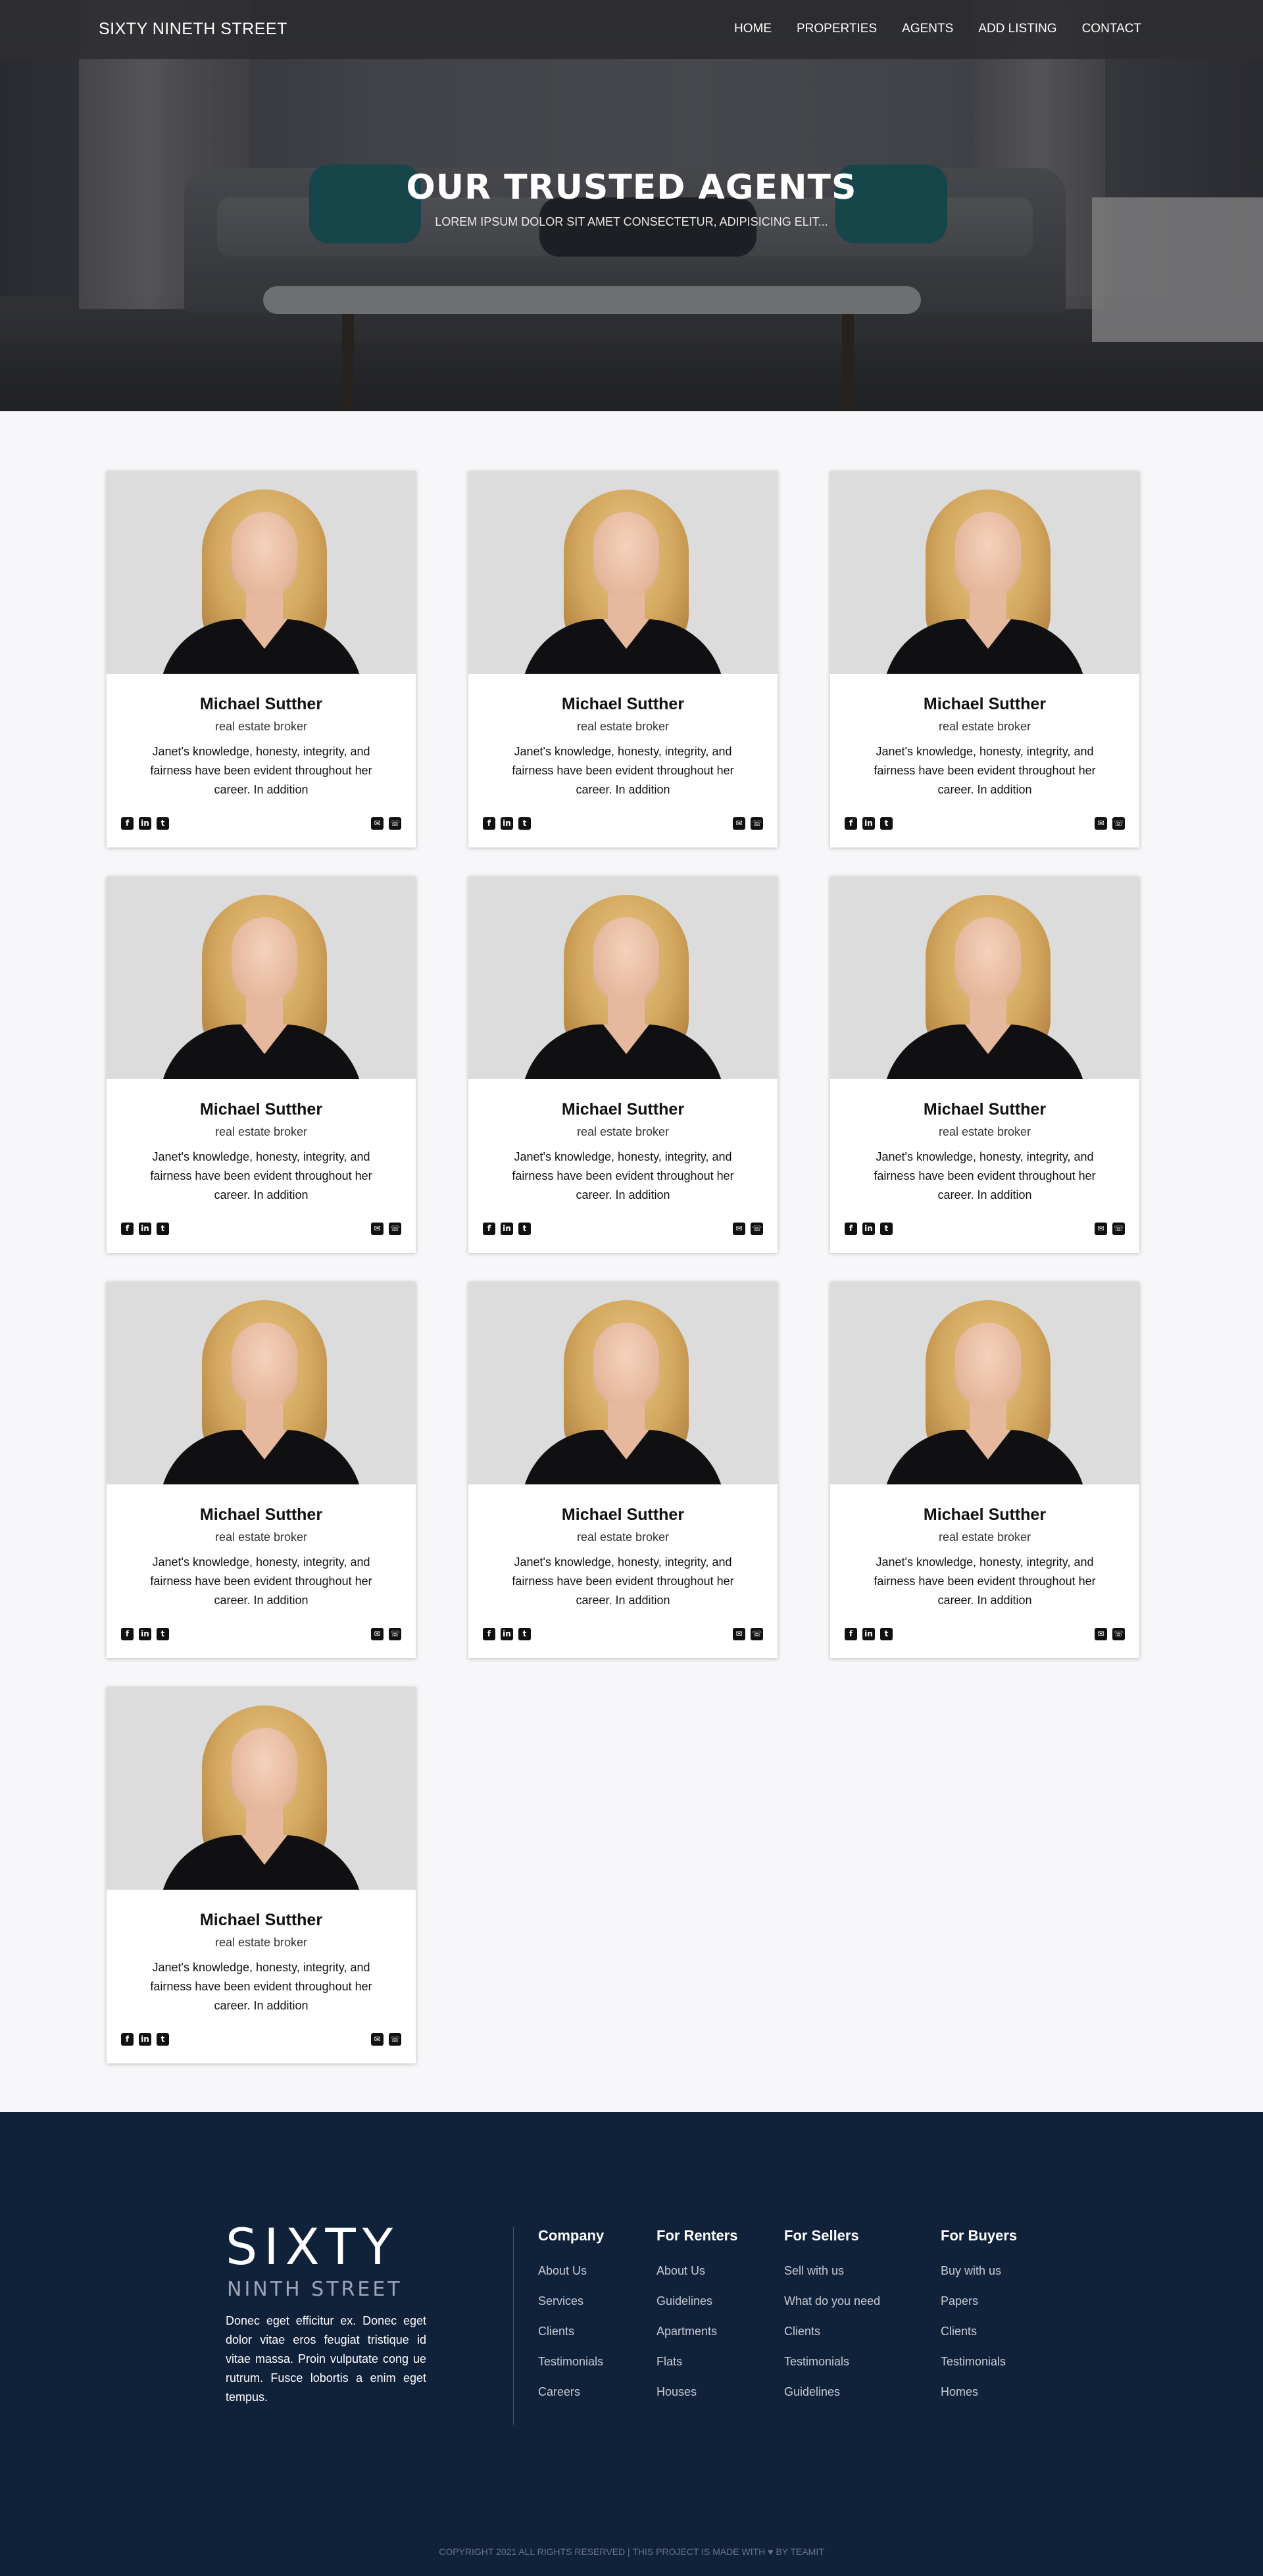 The height and width of the screenshot is (2576, 1263). Describe the element at coordinates (696, 2340) in the screenshot. I see `footer-link: Apartments` at that location.